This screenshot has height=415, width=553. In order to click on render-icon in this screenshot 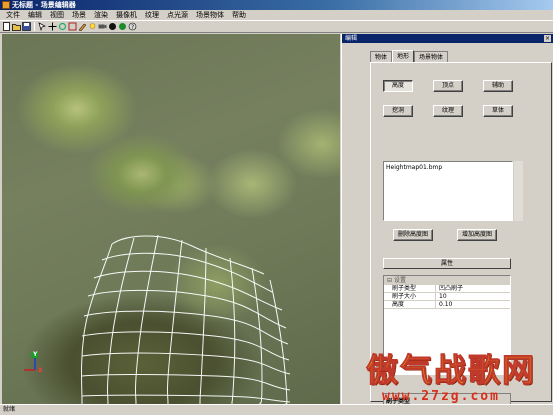, I will do `click(112, 26)`.